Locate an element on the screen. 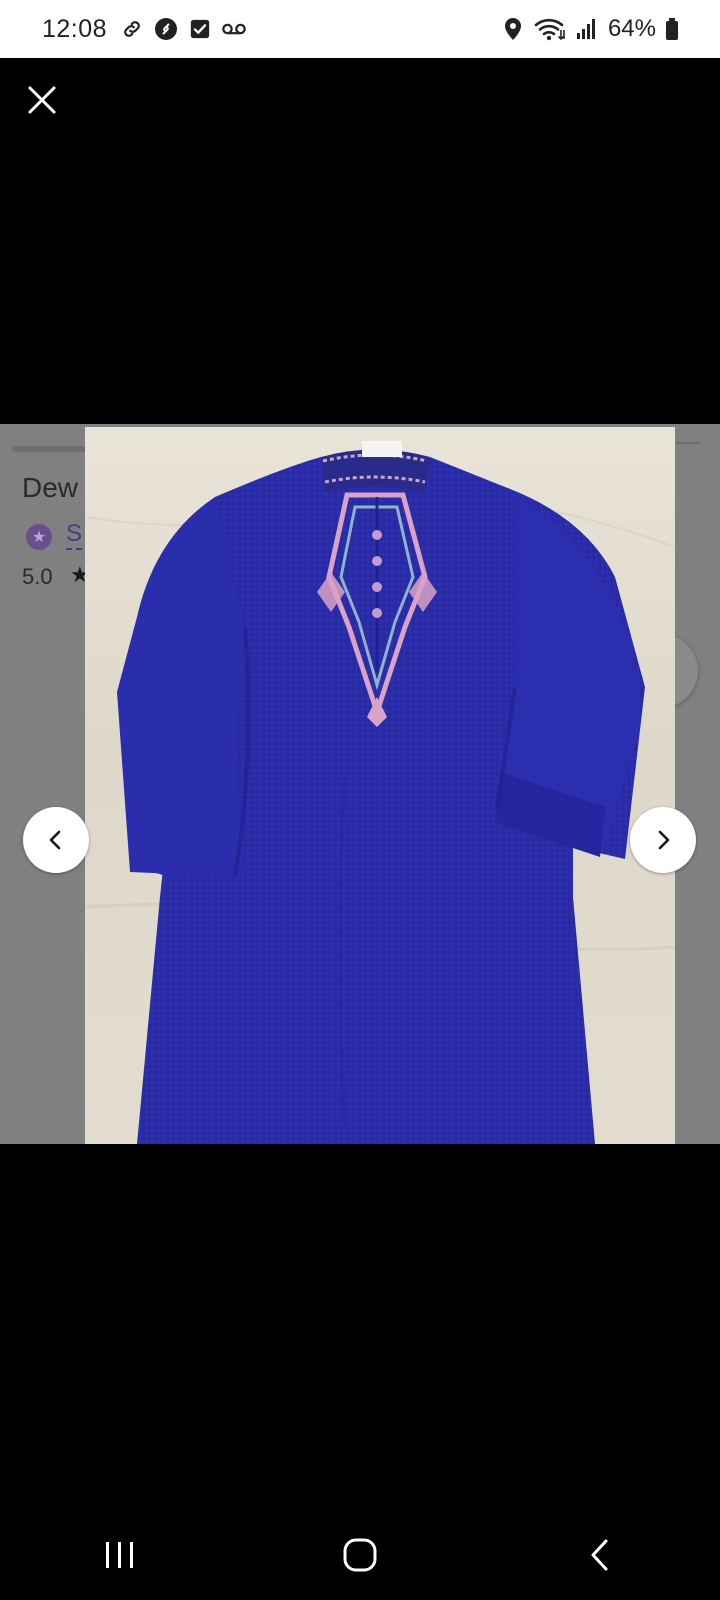 The width and height of the screenshot is (720, 1600). checkbox-icon is located at coordinates (200, 29).